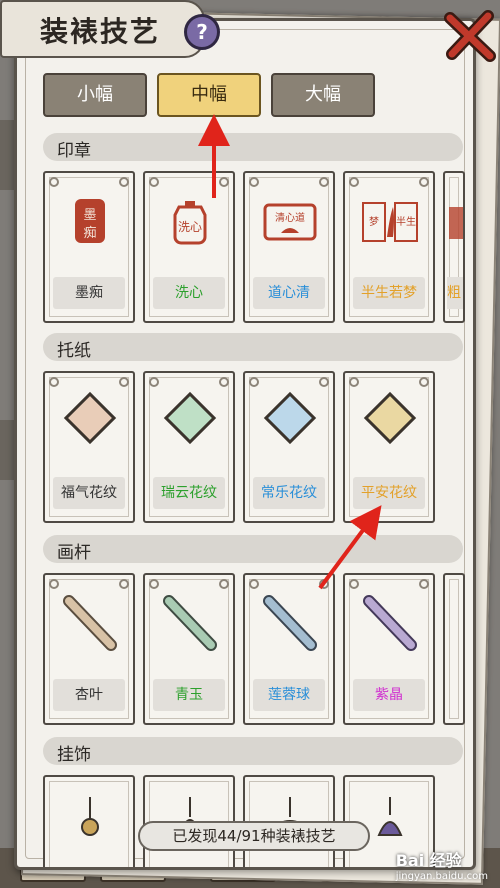 This screenshot has height=888, width=500. Describe the element at coordinates (74, 755) in the screenshot. I see `section-title: 挂饰` at that location.